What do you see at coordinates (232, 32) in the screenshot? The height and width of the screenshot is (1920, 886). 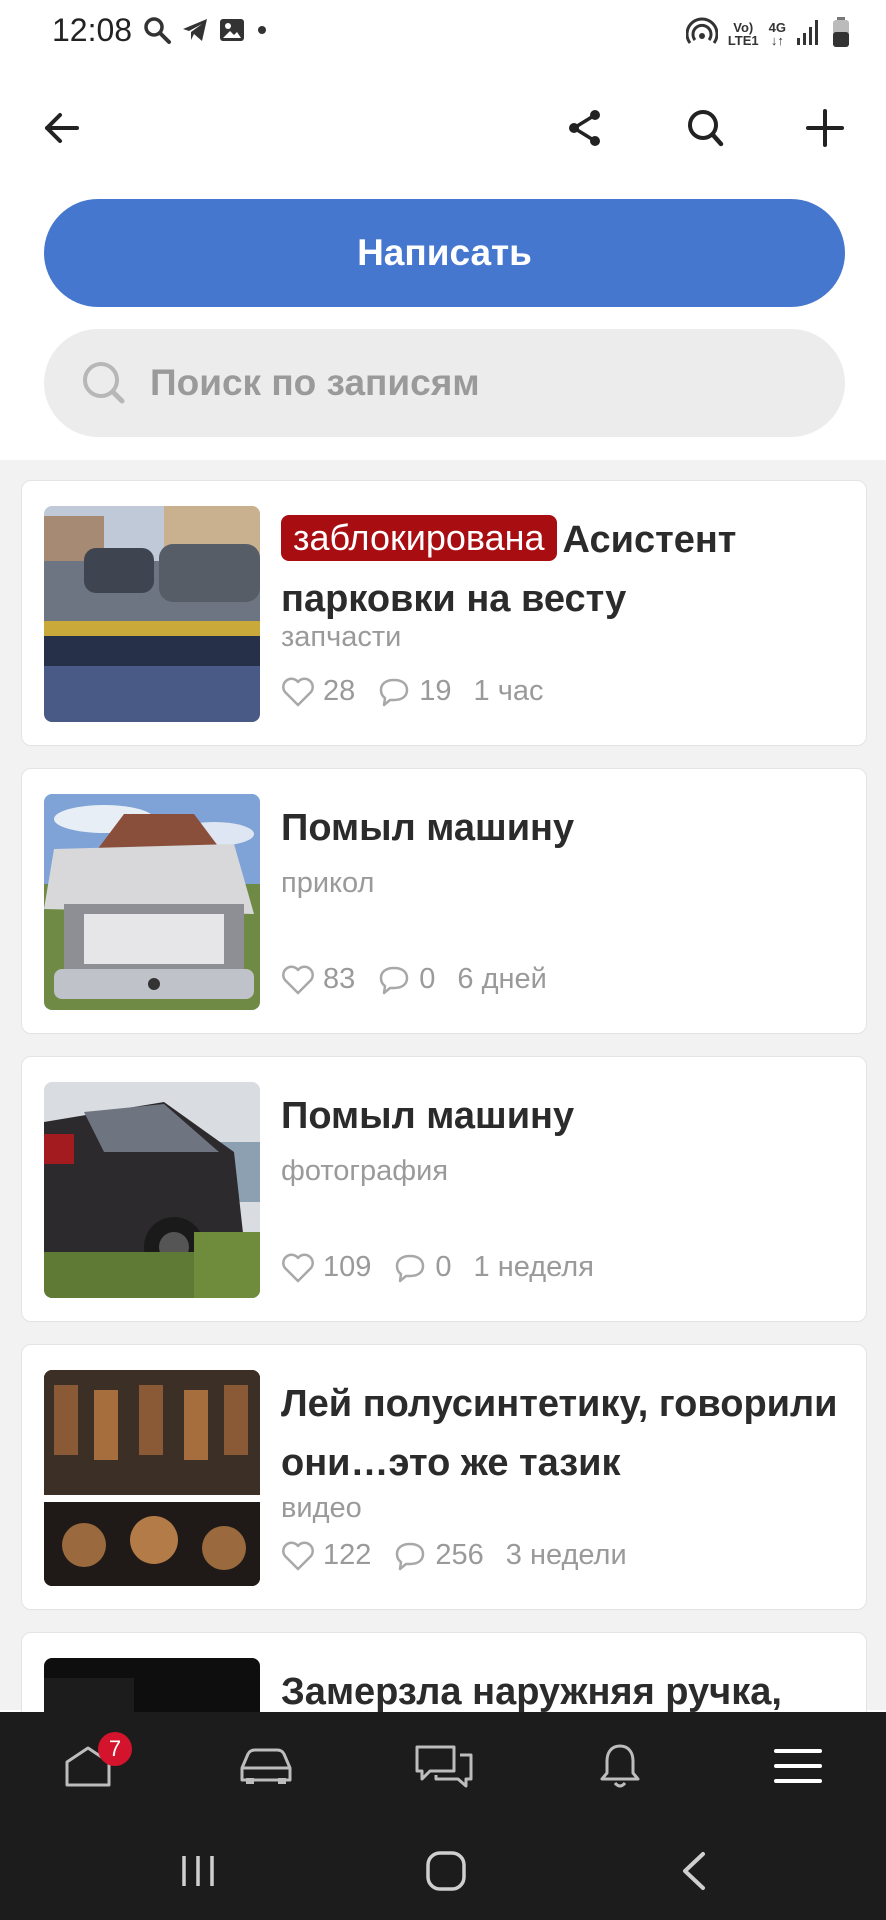 I see `gallery-icon` at bounding box center [232, 32].